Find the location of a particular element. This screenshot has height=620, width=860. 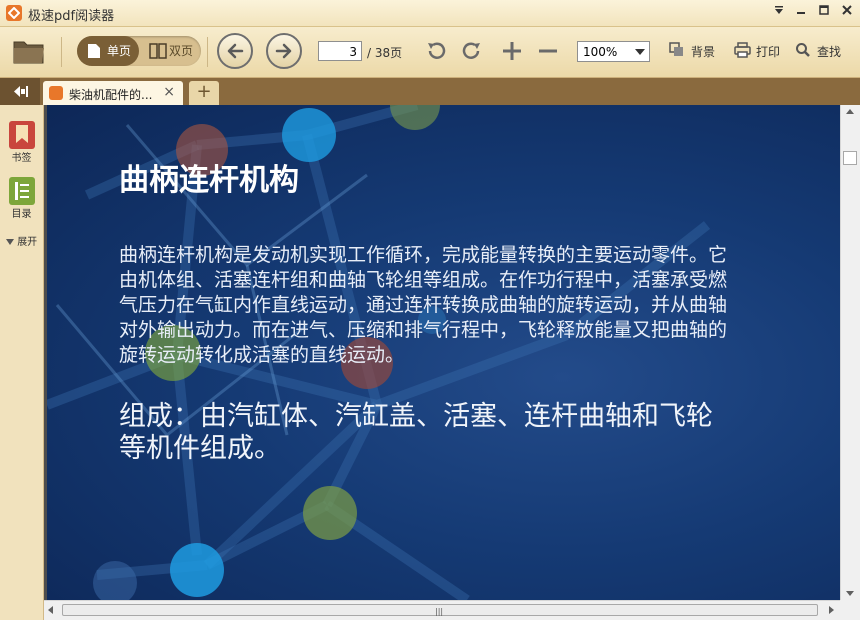

find-button: 查找 is located at coordinates (820, 51).